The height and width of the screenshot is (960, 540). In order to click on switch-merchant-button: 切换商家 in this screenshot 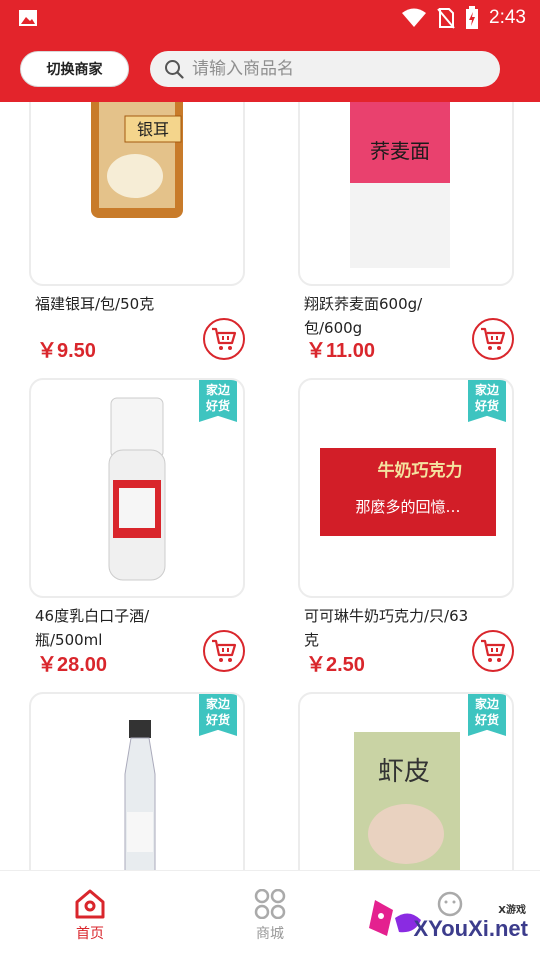, I will do `click(74, 69)`.